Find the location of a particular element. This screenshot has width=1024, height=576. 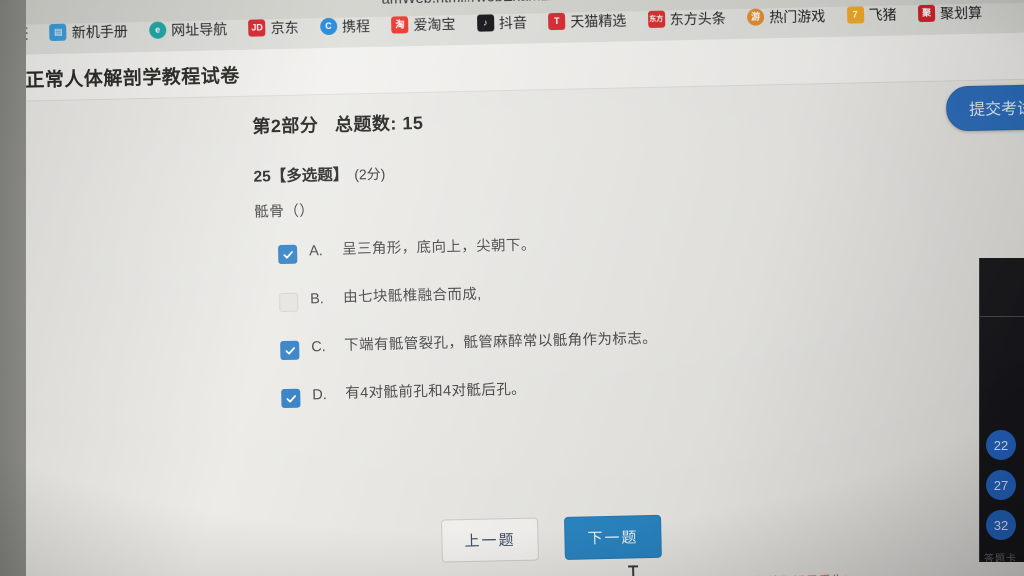

option-c: C. 下端有骶管裂孔，骶管麻醉常以骶角作为标志。 is located at coordinates (642, 342).